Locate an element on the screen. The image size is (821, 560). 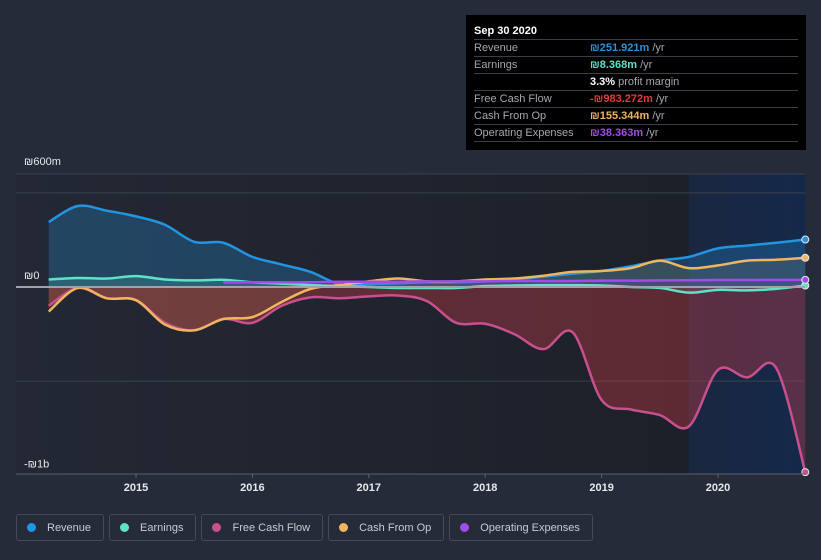
legend-item-free-cash-flow: Free Cash Flow is located at coordinates (262, 527).